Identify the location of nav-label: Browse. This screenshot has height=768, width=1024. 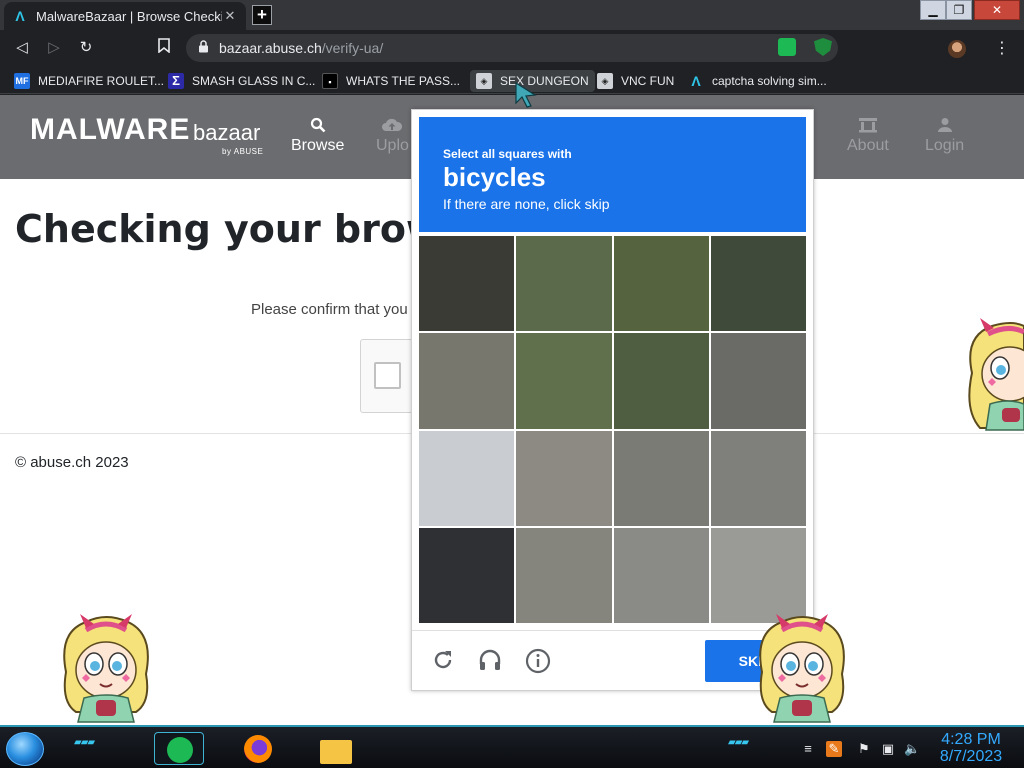
(318, 145).